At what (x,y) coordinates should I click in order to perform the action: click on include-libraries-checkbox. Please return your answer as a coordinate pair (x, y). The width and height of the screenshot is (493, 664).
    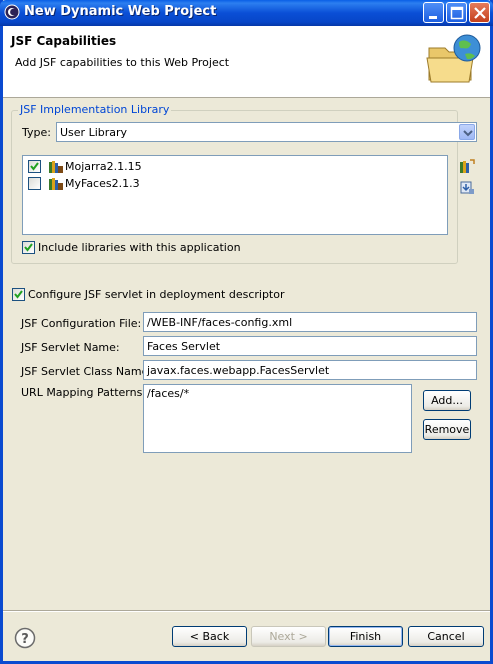
    Looking at the image, I should click on (28, 247).